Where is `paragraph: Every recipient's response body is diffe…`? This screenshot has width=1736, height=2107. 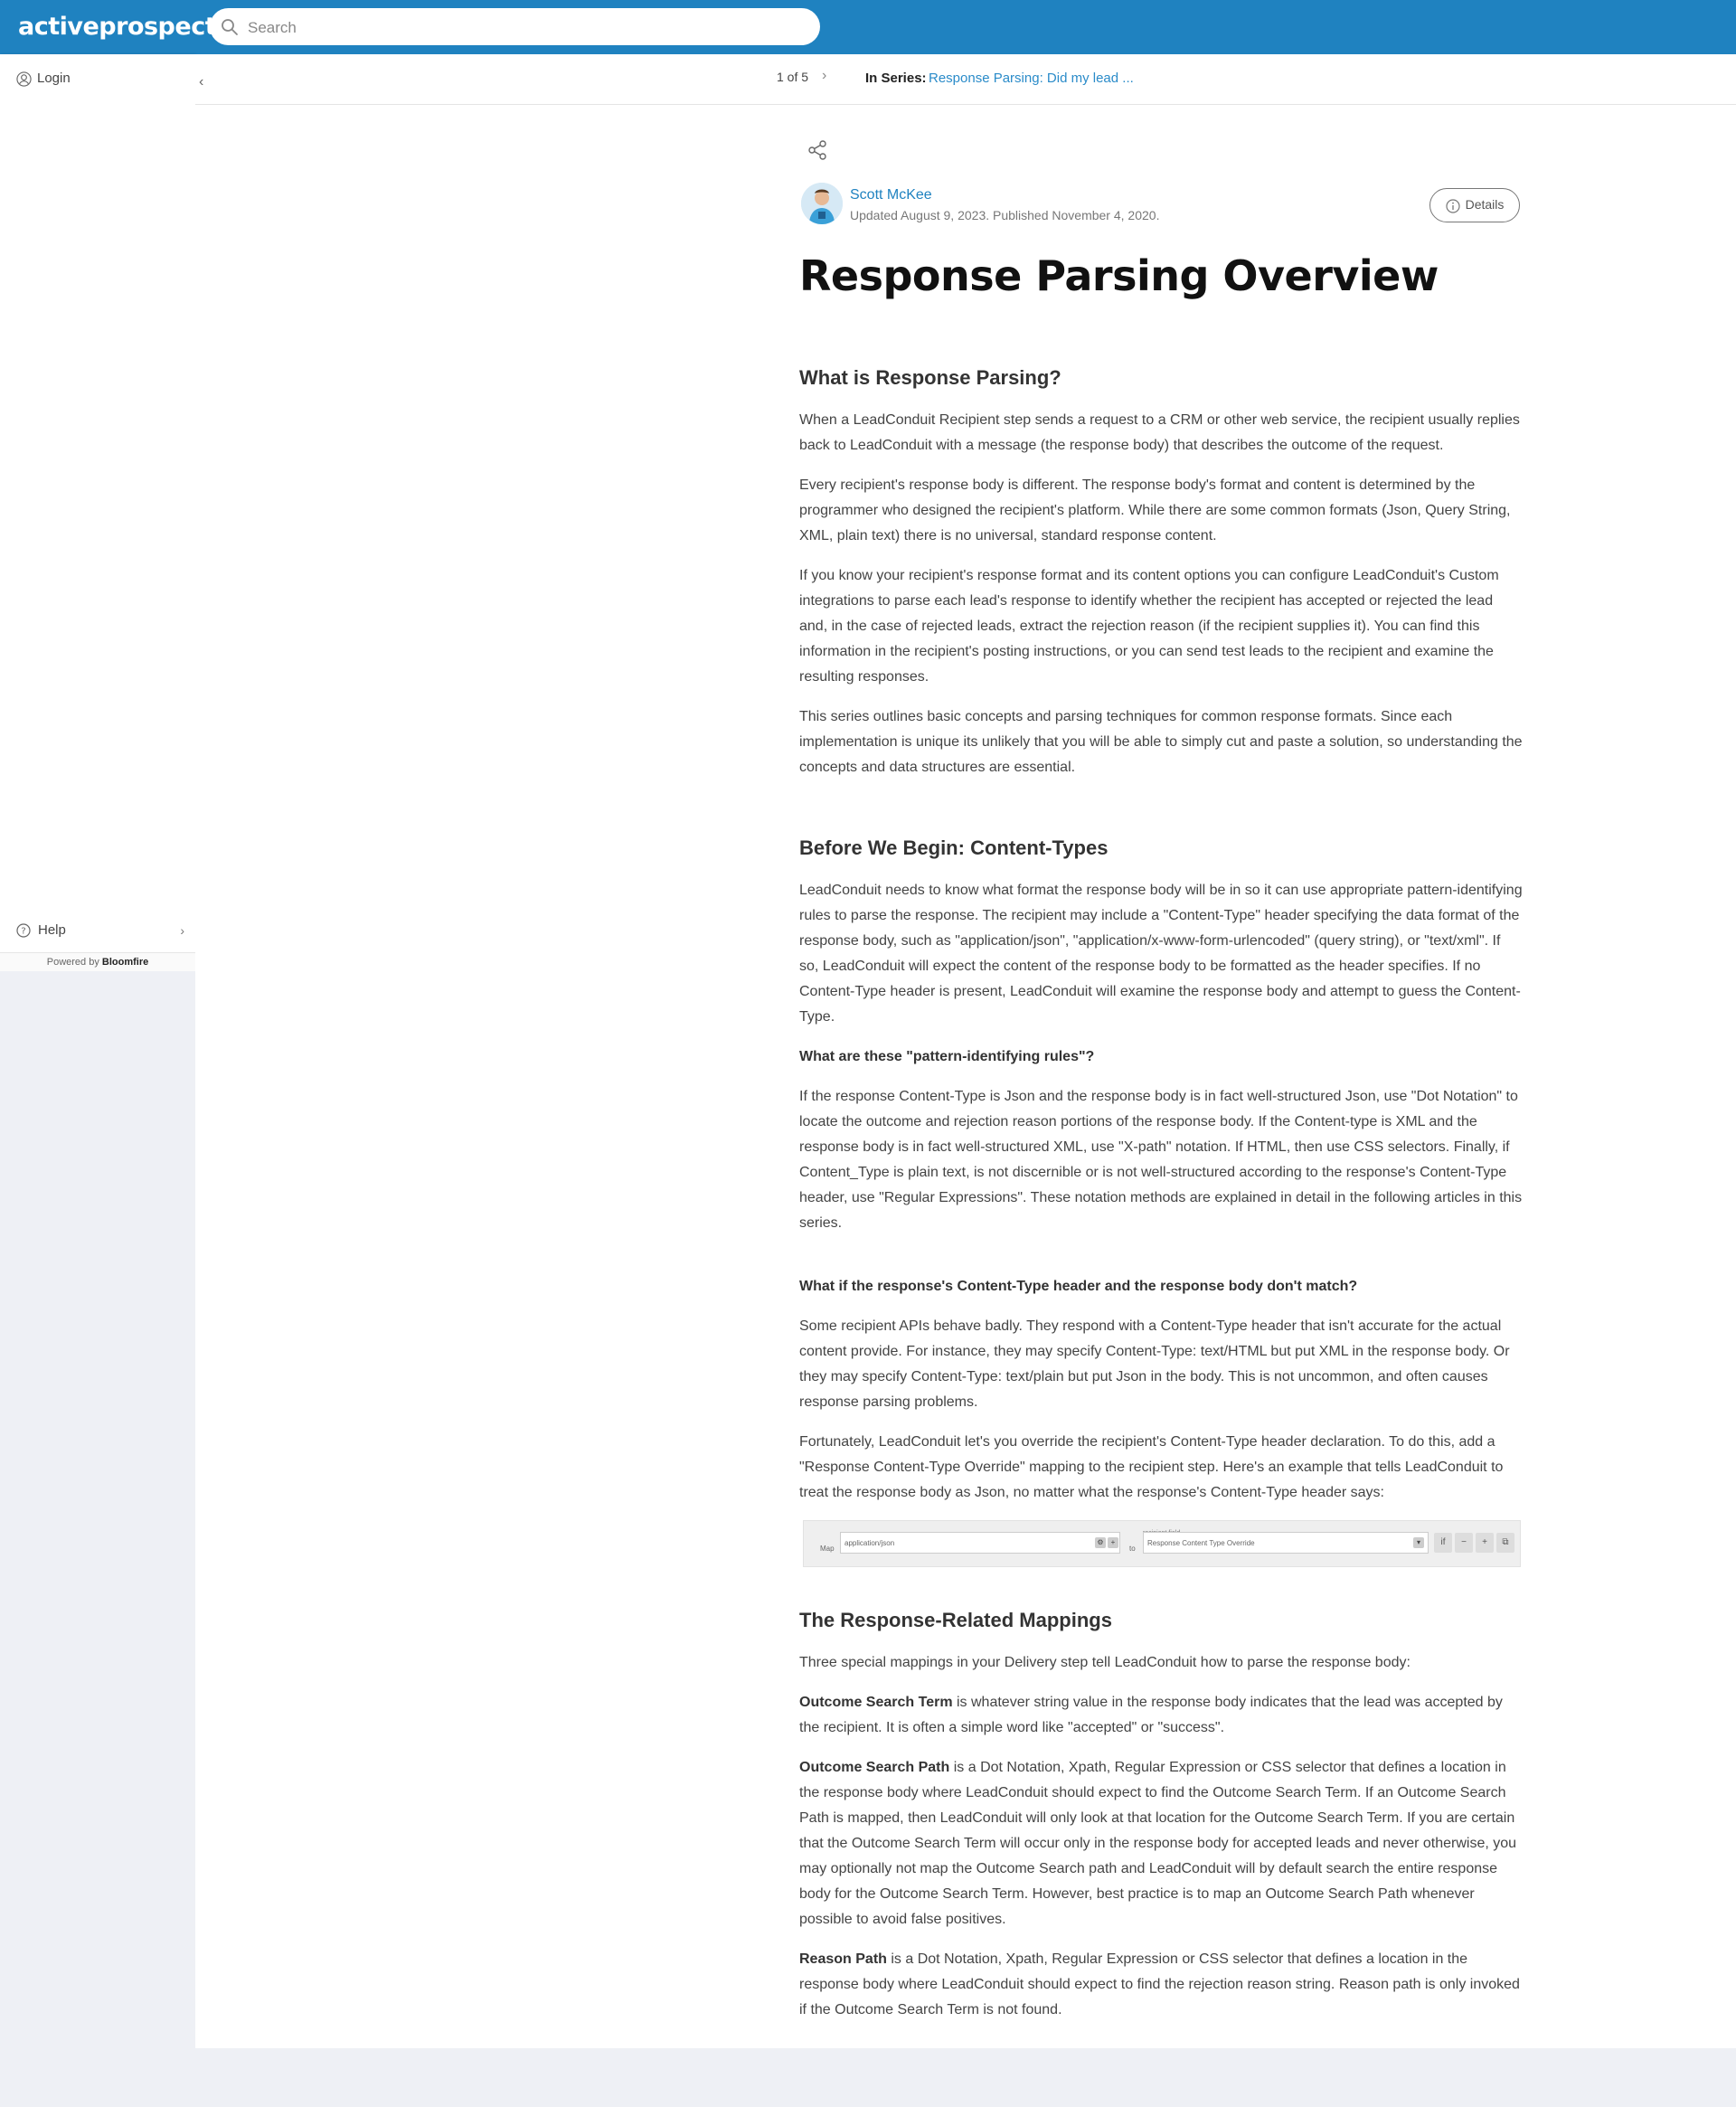 paragraph: Every recipient's response body is diffe… is located at coordinates (1155, 510).